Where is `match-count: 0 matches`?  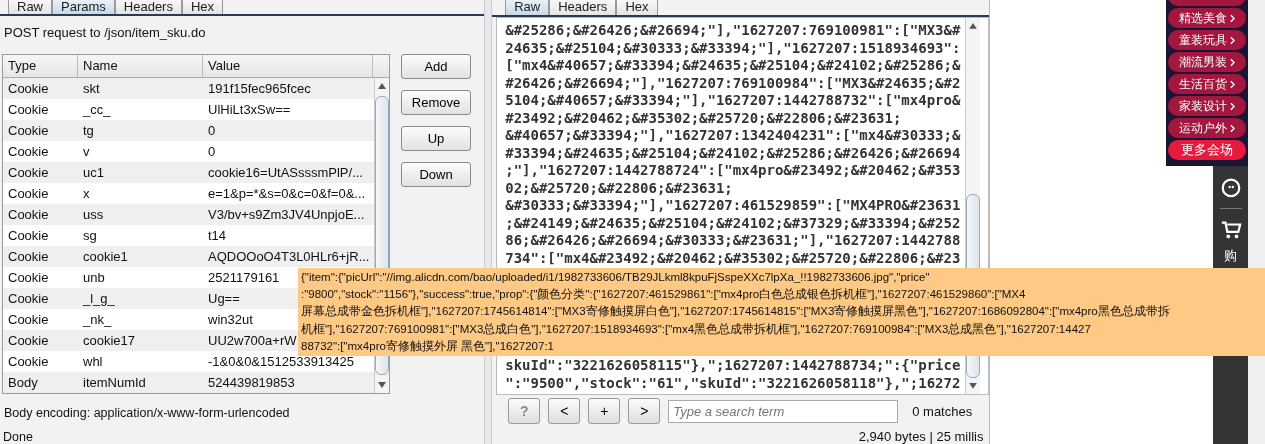 match-count: 0 matches is located at coordinates (942, 411).